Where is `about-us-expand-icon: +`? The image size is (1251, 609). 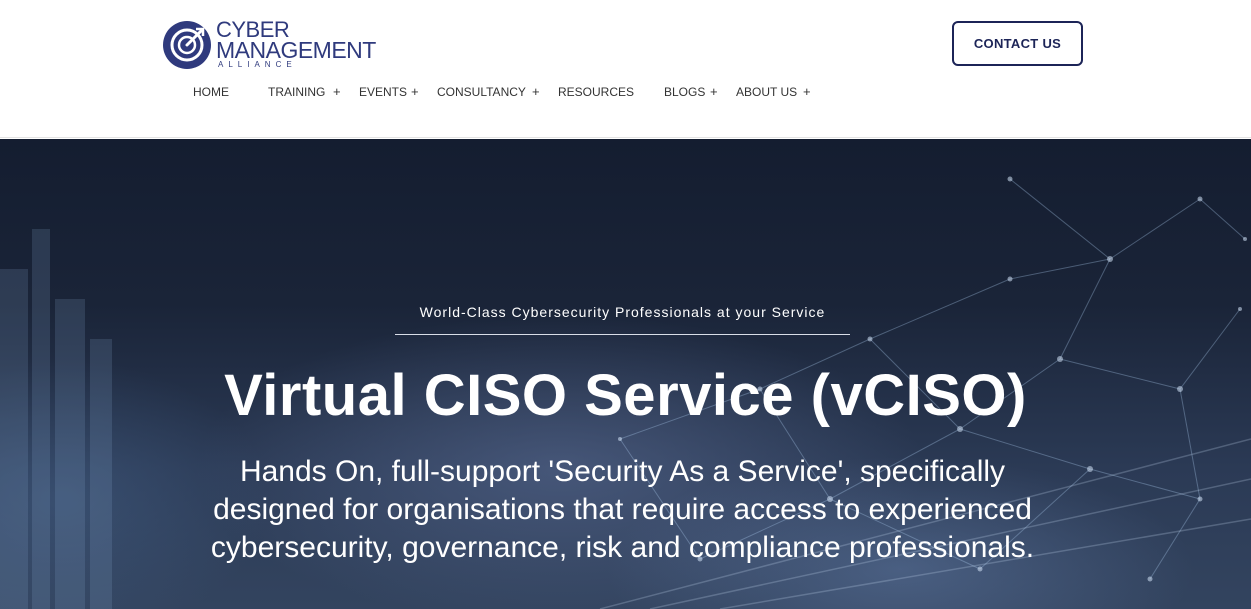
about-us-expand-icon: + is located at coordinates (807, 91).